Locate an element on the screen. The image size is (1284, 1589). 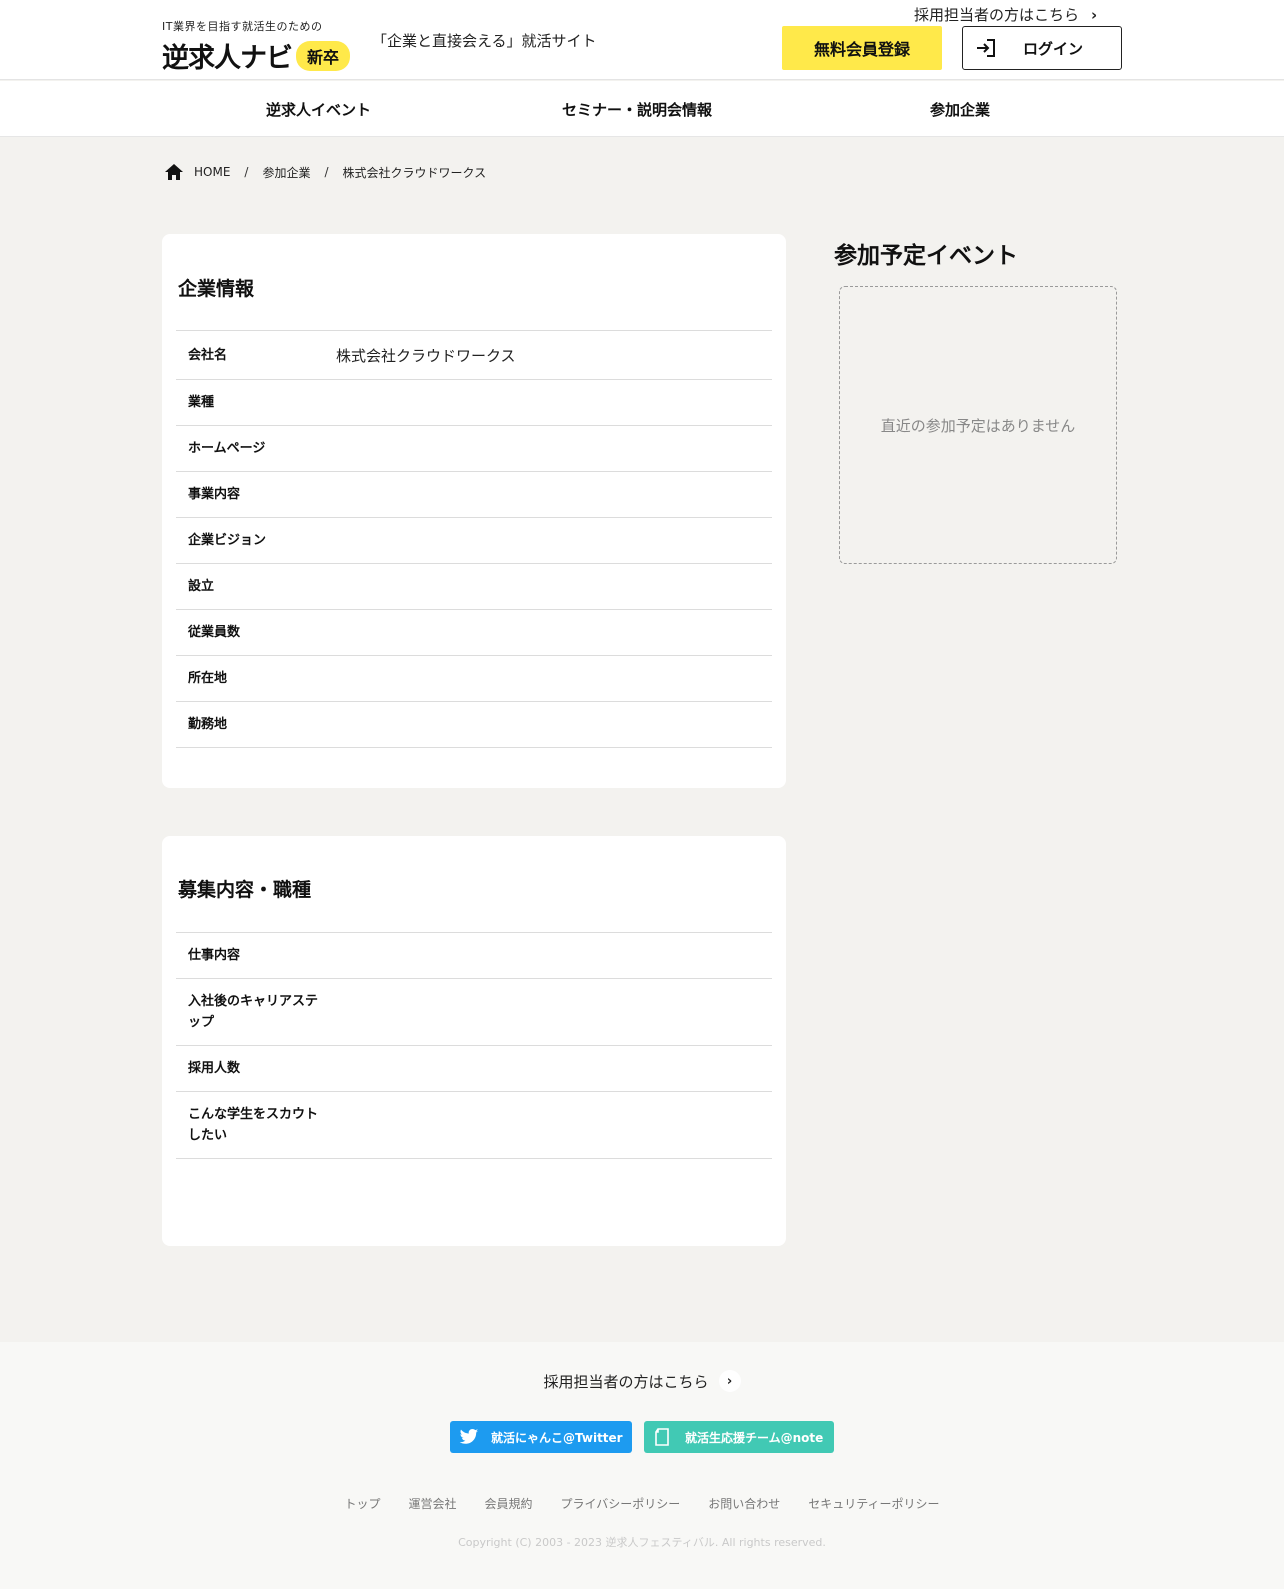
home-icon is located at coordinates (174, 172).